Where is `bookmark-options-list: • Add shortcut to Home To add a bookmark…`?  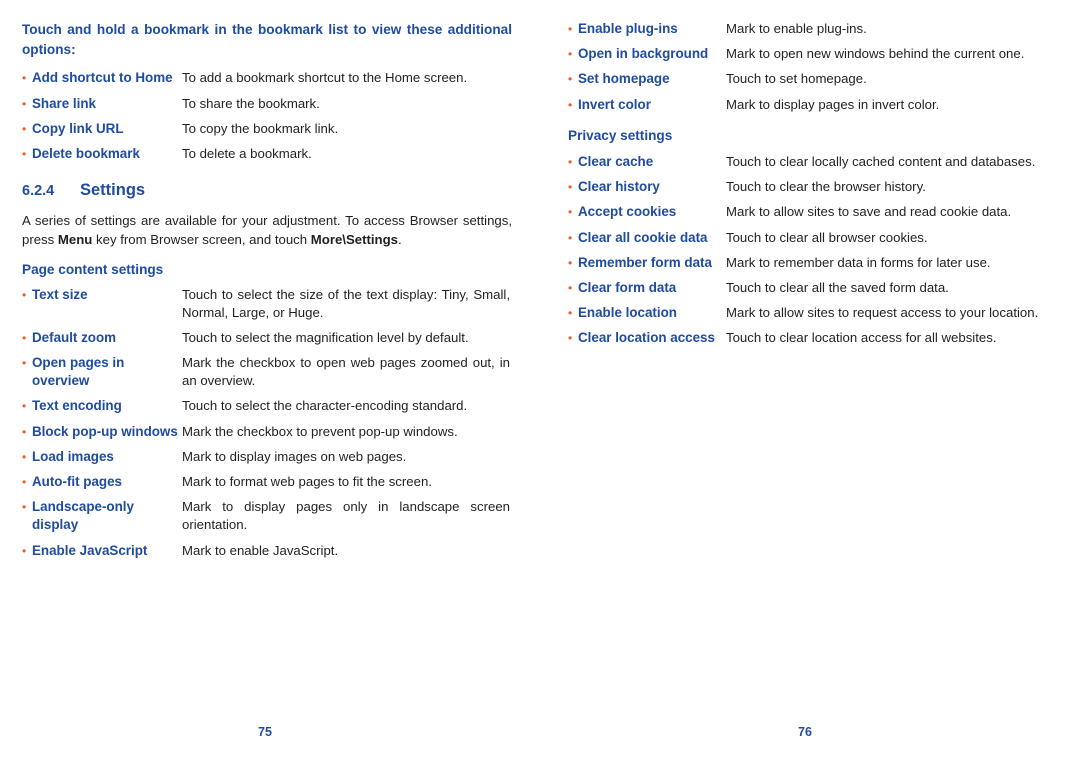
bookmark-options-list: • Add shortcut to Home To add a bookmark… is located at coordinates (266, 116).